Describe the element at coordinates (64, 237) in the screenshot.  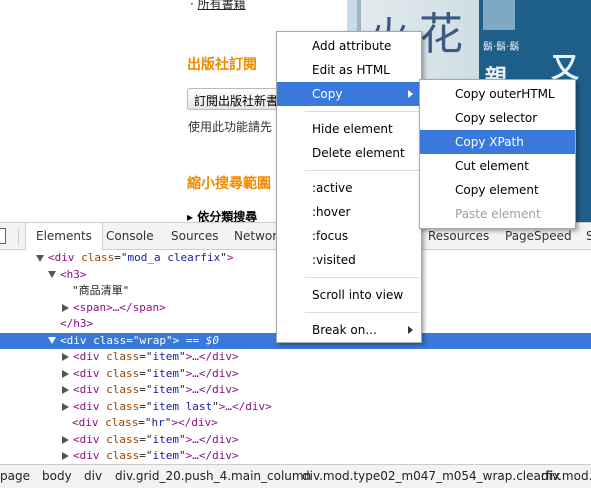
I see `tab-elements: Elements` at that location.